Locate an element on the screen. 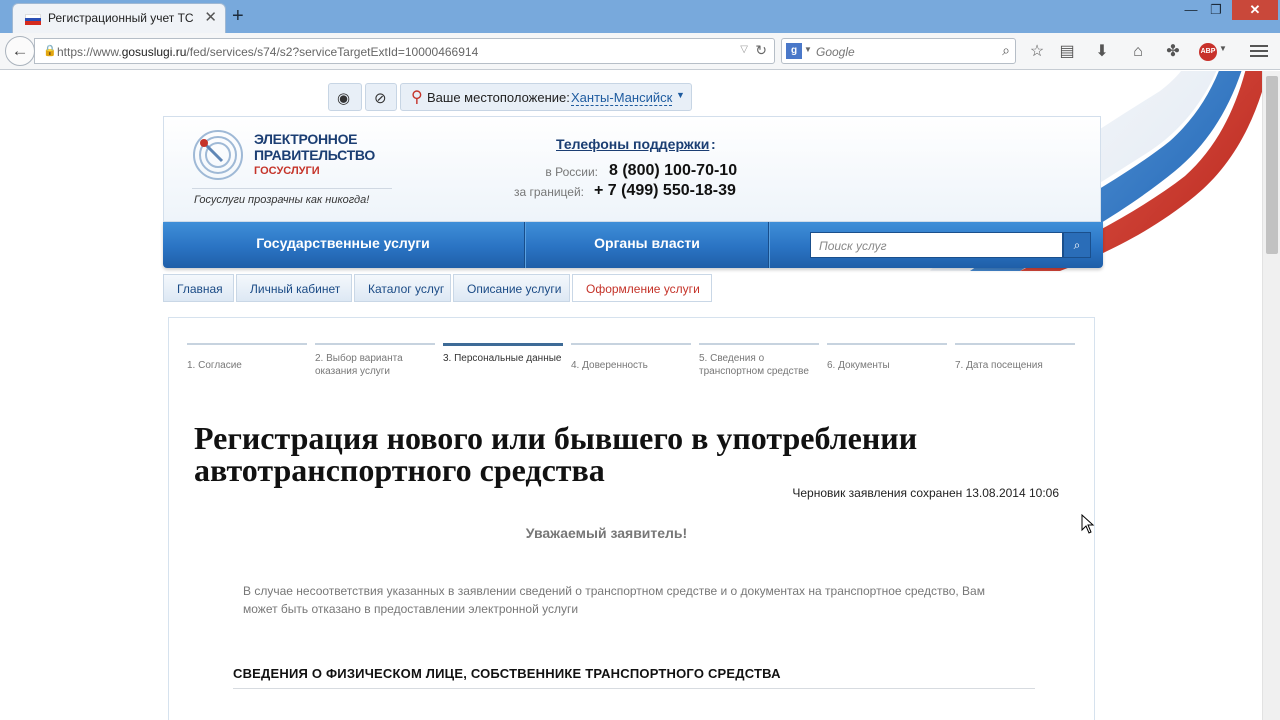  compass-icon: ⊘ is located at coordinates (380, 98).